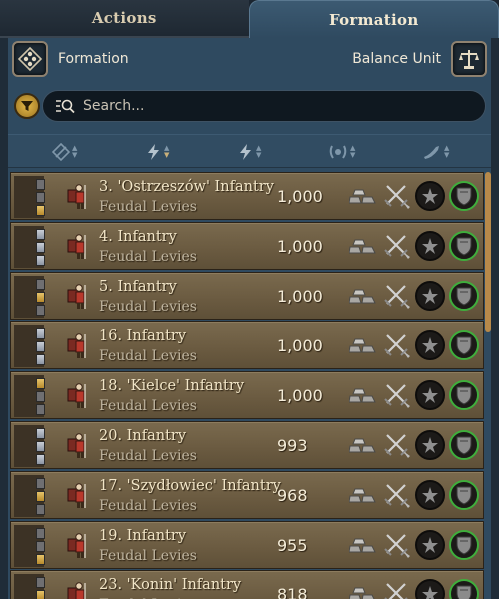 This screenshot has height=599, width=499. Describe the element at coordinates (124, 19) in the screenshot. I see `tab-actions: Actions` at that location.